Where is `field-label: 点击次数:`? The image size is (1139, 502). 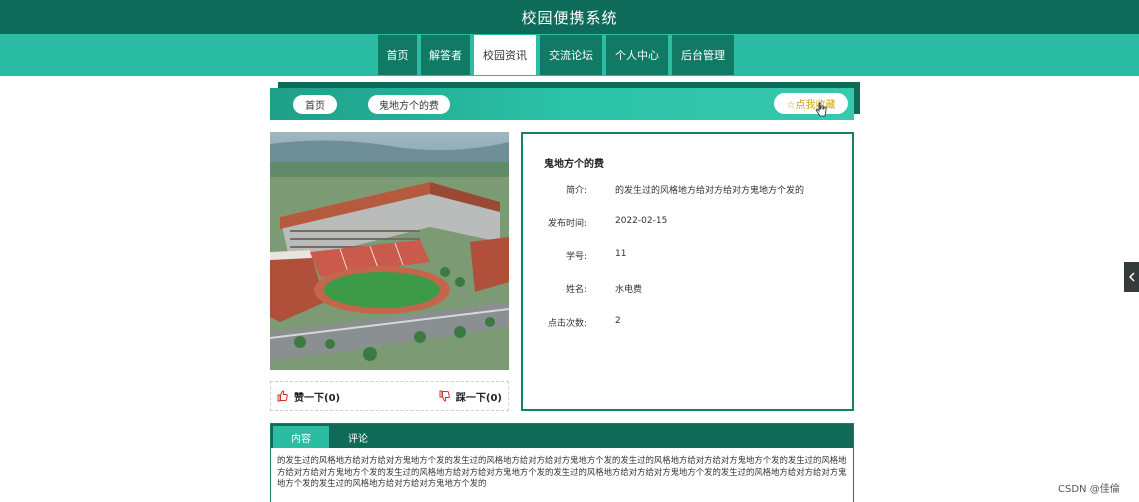 field-label: 点击次数: is located at coordinates (567, 324).